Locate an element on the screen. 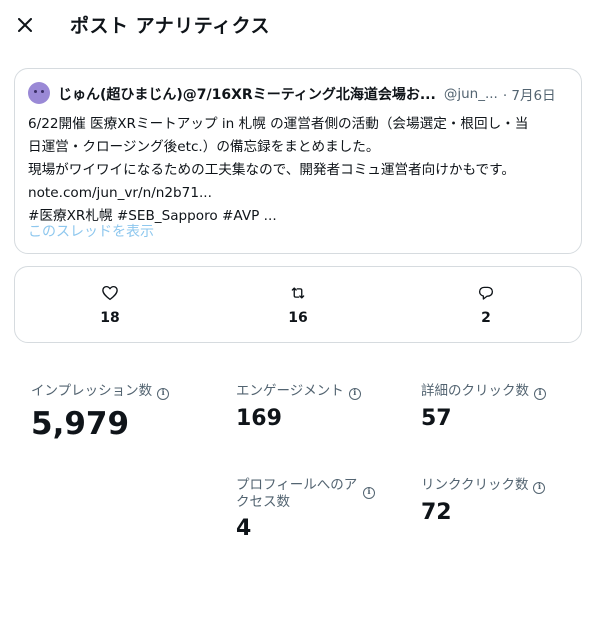  avatar is located at coordinates (39, 93).